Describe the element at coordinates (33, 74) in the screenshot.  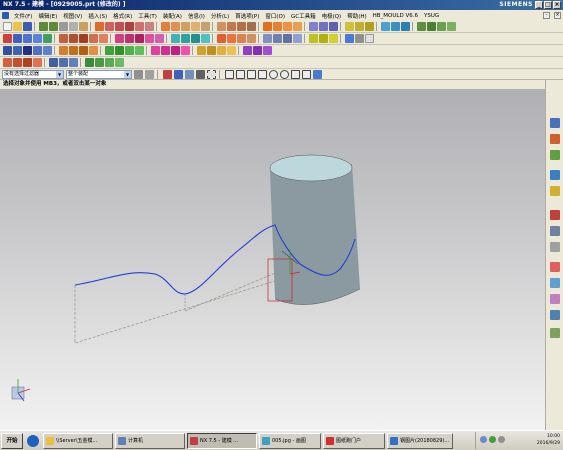
I see `type-filter-dropdown: 没有选择过滤器 ▼` at that location.